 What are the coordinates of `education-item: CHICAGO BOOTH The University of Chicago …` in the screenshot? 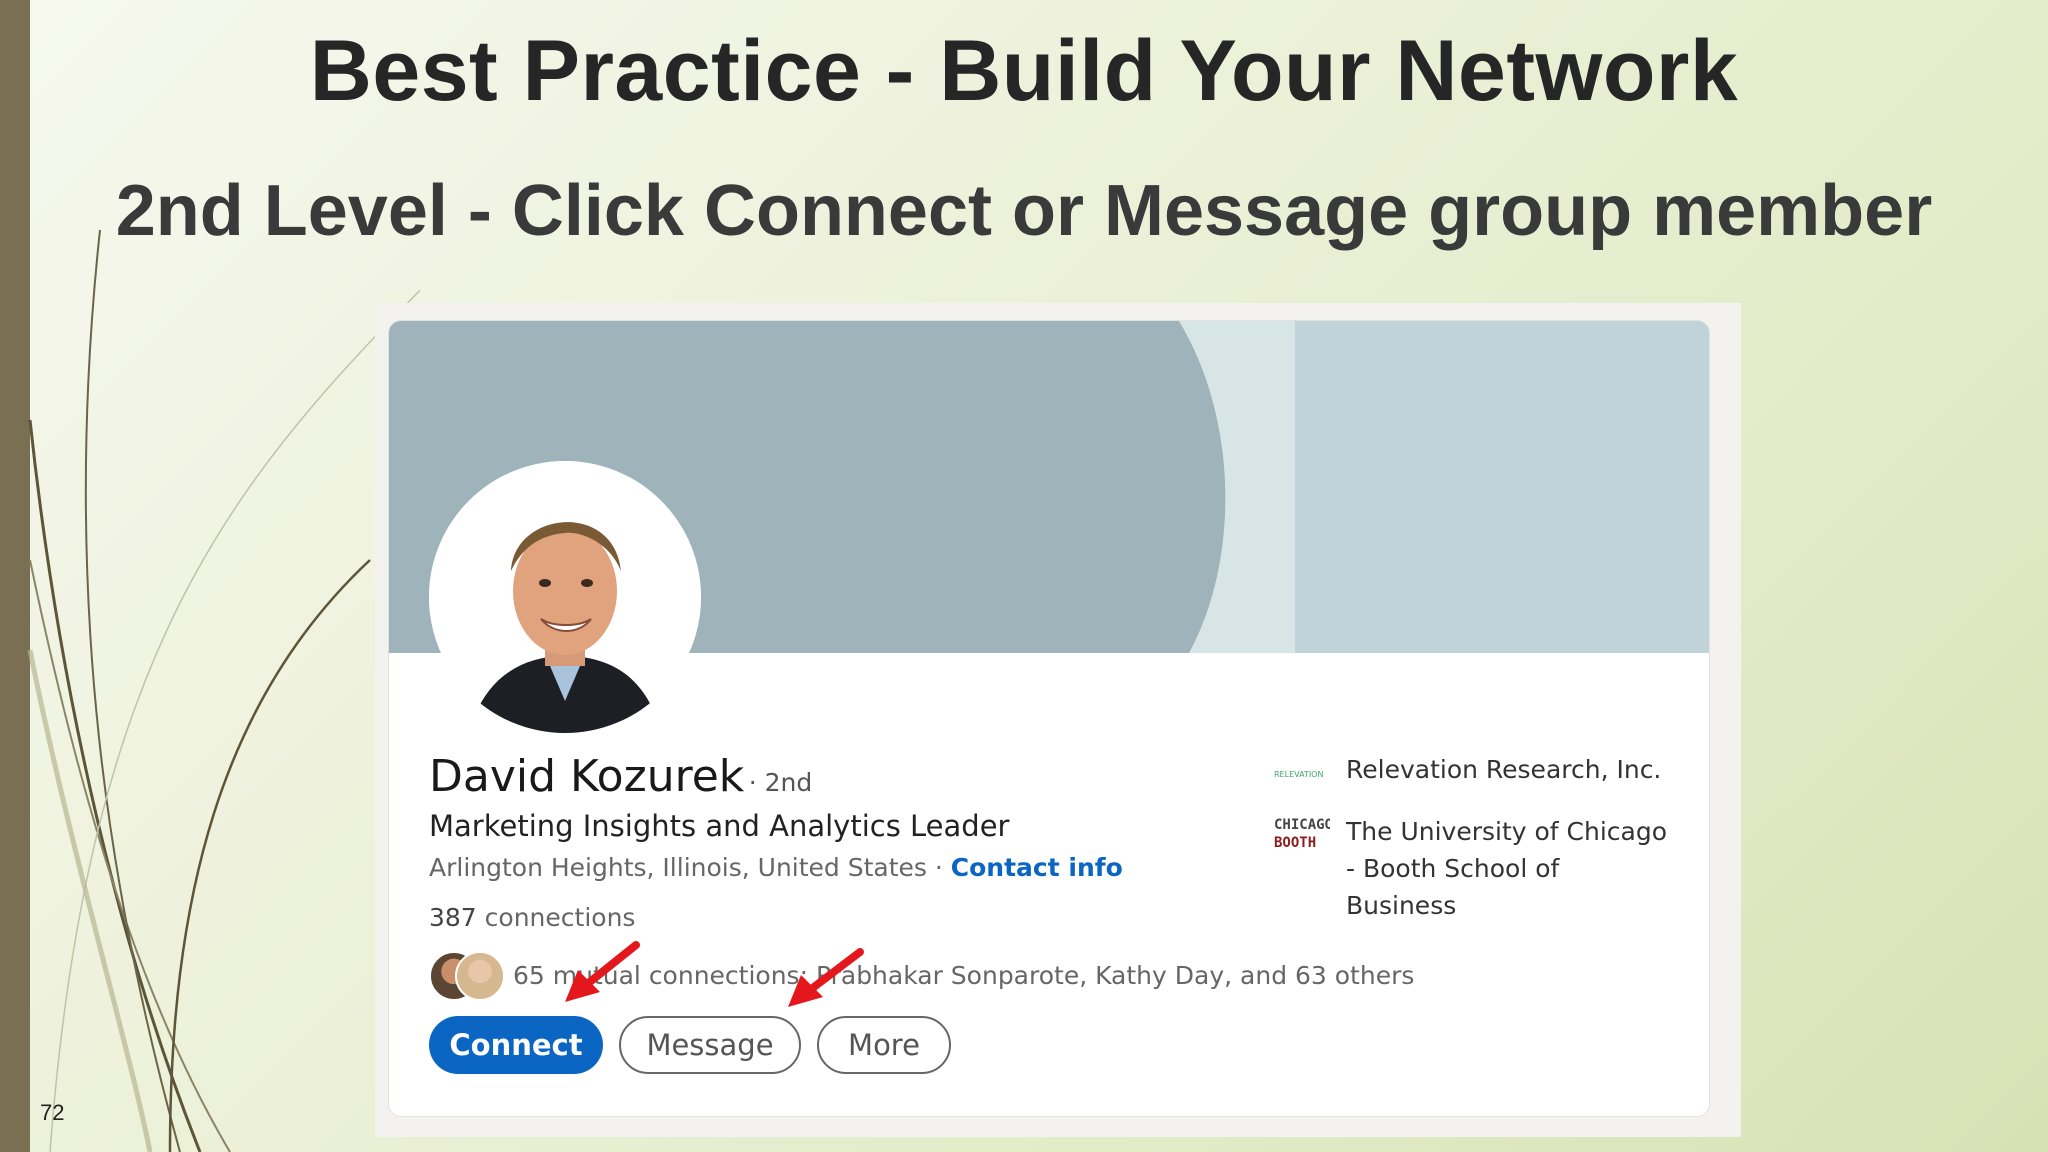 It's located at (1475, 868).